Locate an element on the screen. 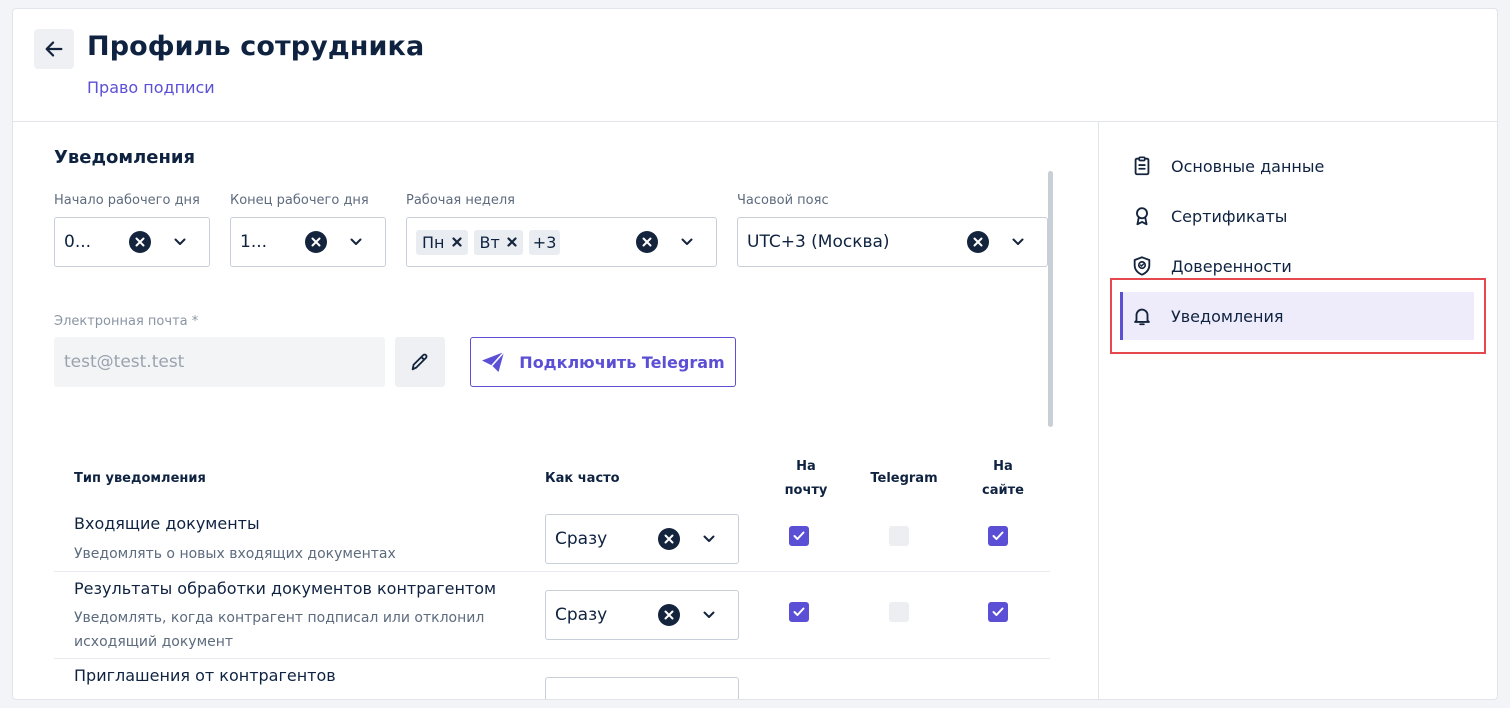 The height and width of the screenshot is (708, 1510). header-site: На сайте is located at coordinates (1003, 479).